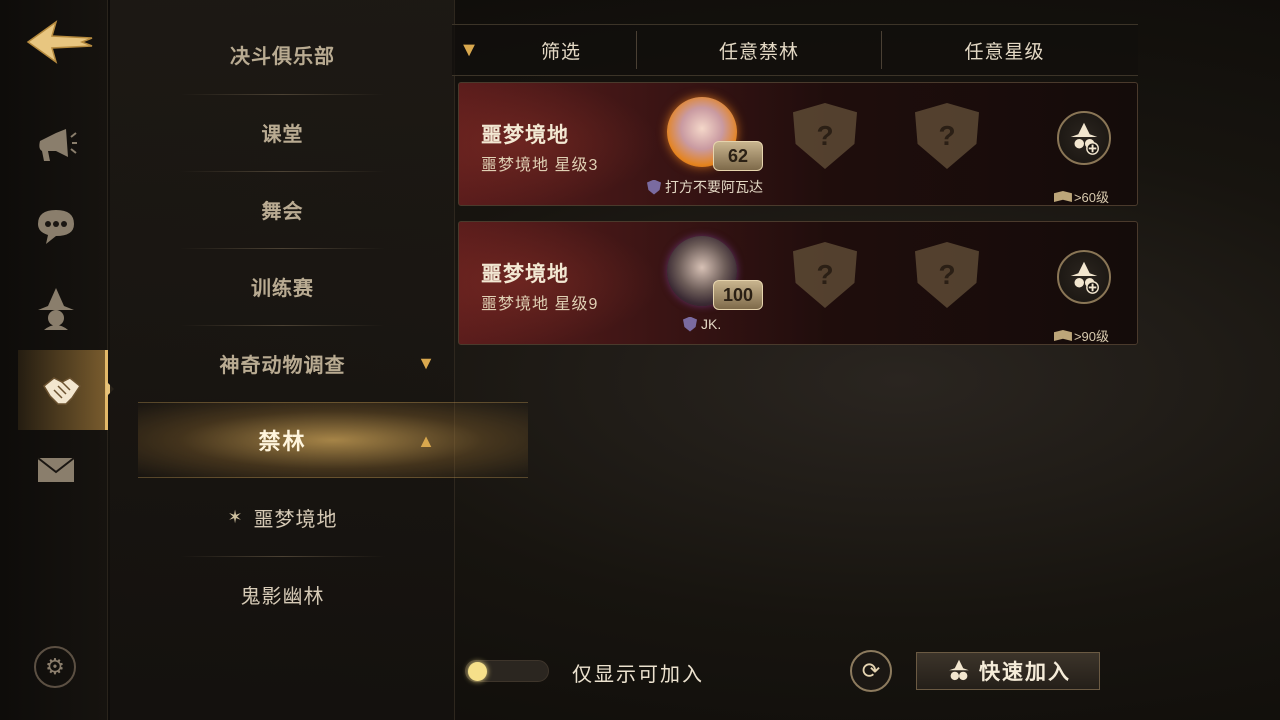 The image size is (1280, 720). Describe the element at coordinates (235, 516) in the screenshot. I see `selected-star-icon: ✶` at that location.